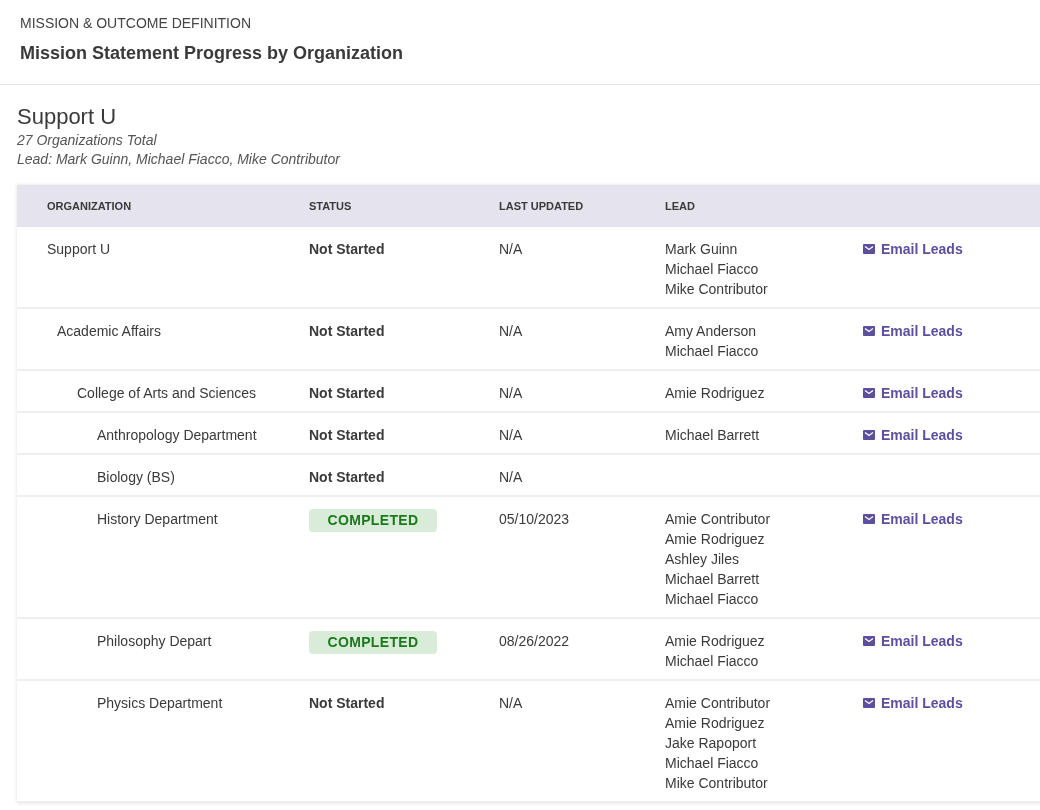 This screenshot has height=810, width=1040. Describe the element at coordinates (330, 205) in the screenshot. I see `column-header: STATUS` at that location.